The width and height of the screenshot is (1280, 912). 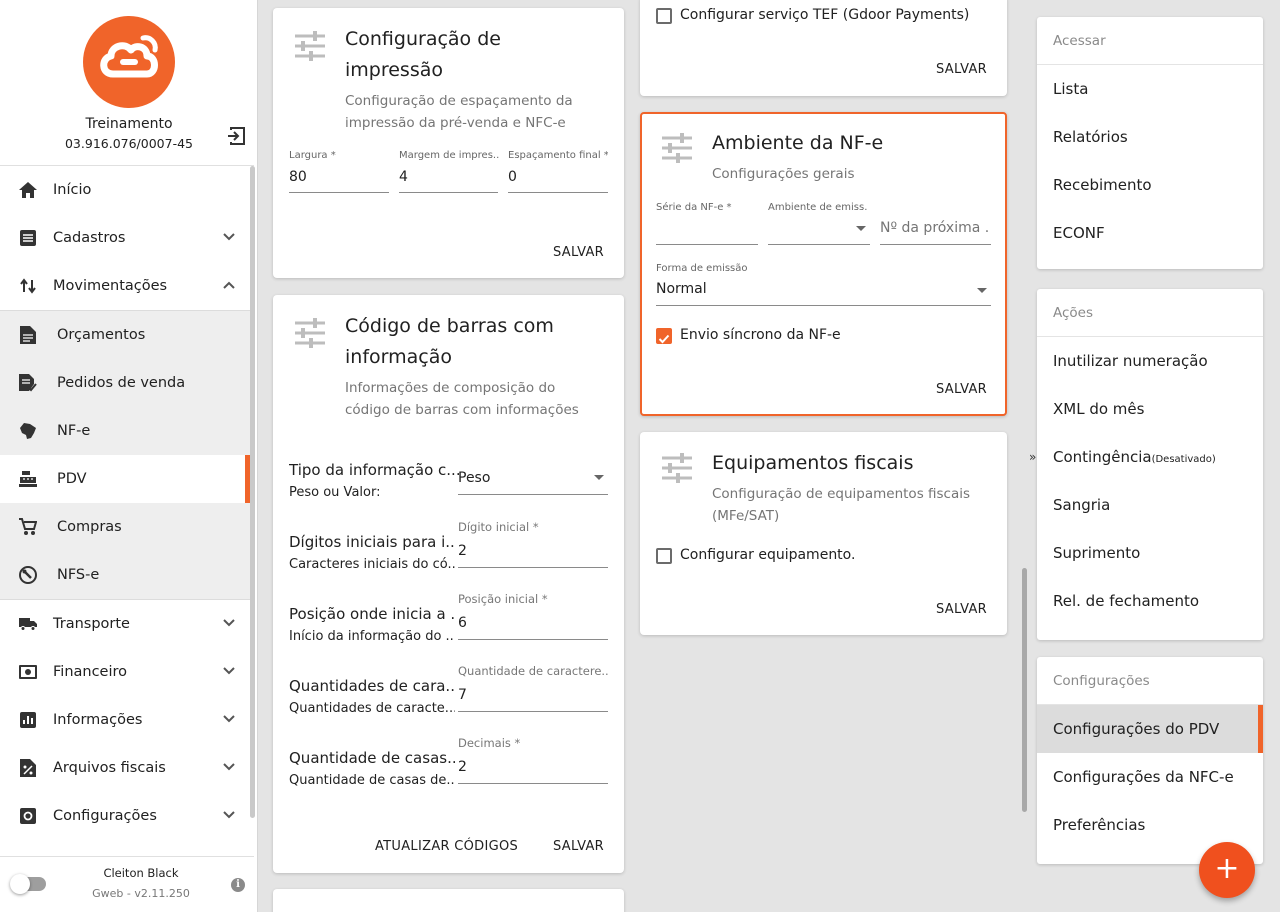 What do you see at coordinates (783, 174) in the screenshot?
I see `card-subtitle: Configurações gerais` at bounding box center [783, 174].